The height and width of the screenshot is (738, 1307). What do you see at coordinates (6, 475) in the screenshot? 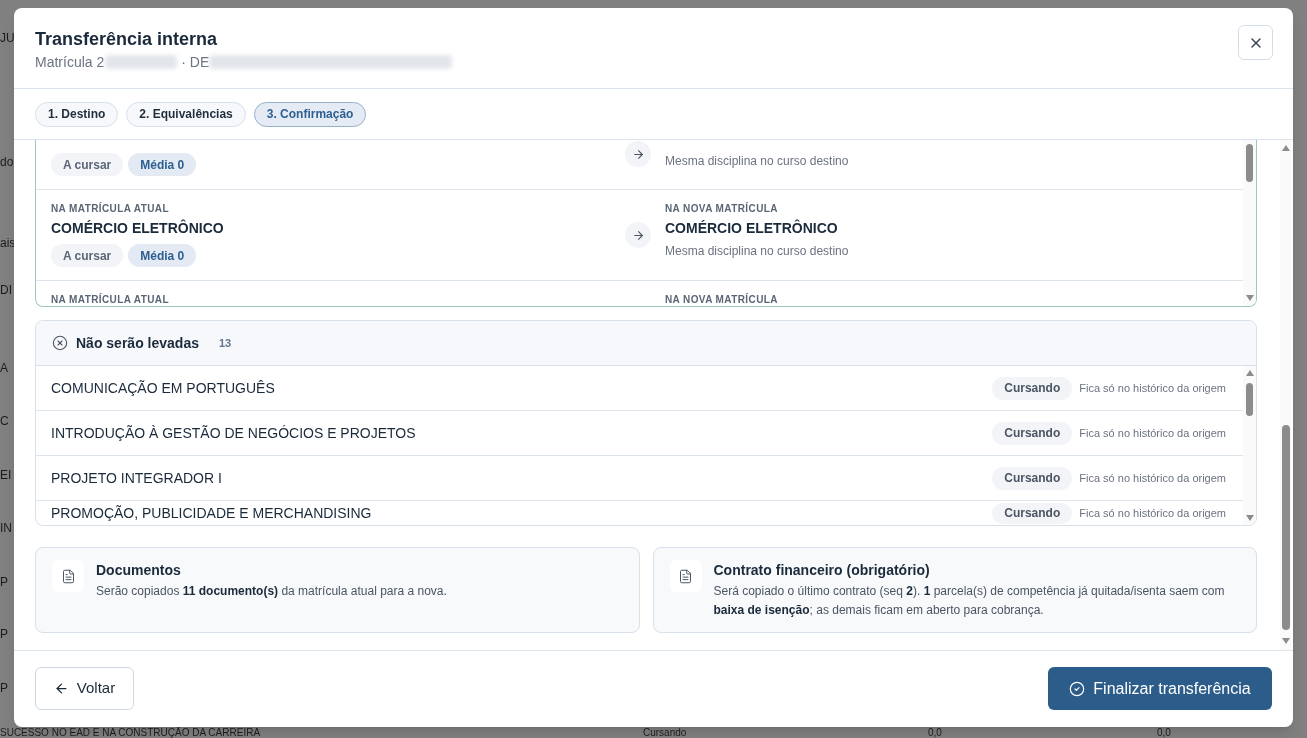
I see `background-text: EI` at bounding box center [6, 475].